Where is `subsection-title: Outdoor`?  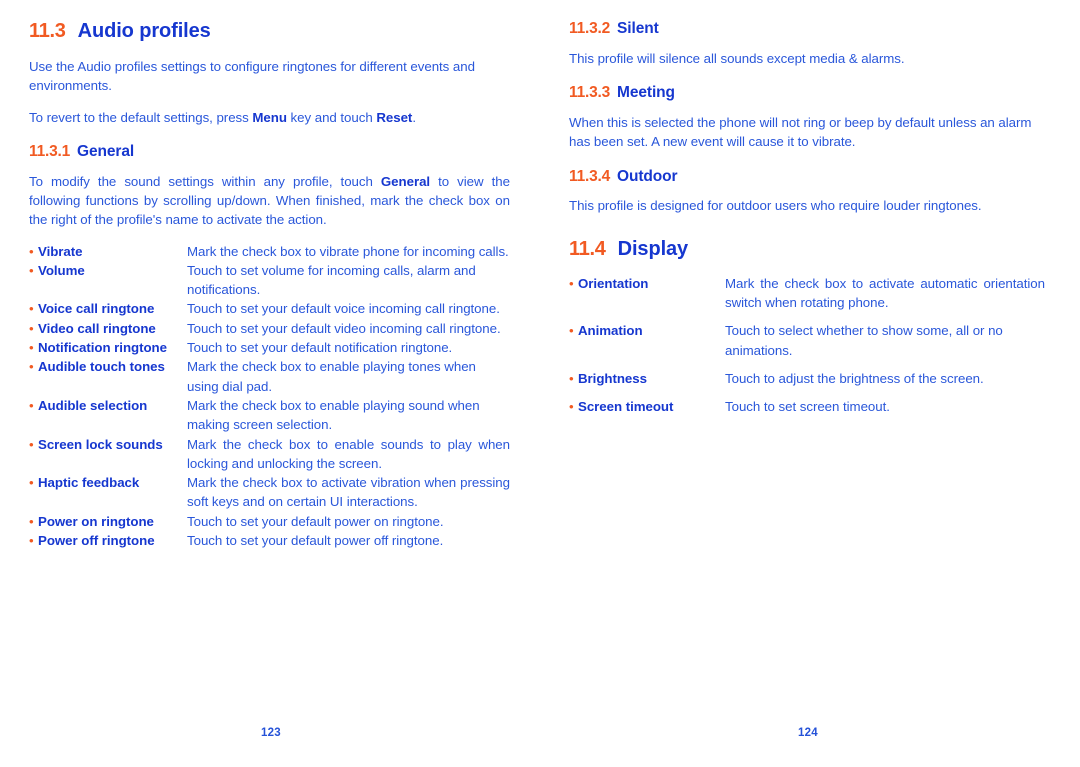
subsection-title: Outdoor is located at coordinates (647, 176).